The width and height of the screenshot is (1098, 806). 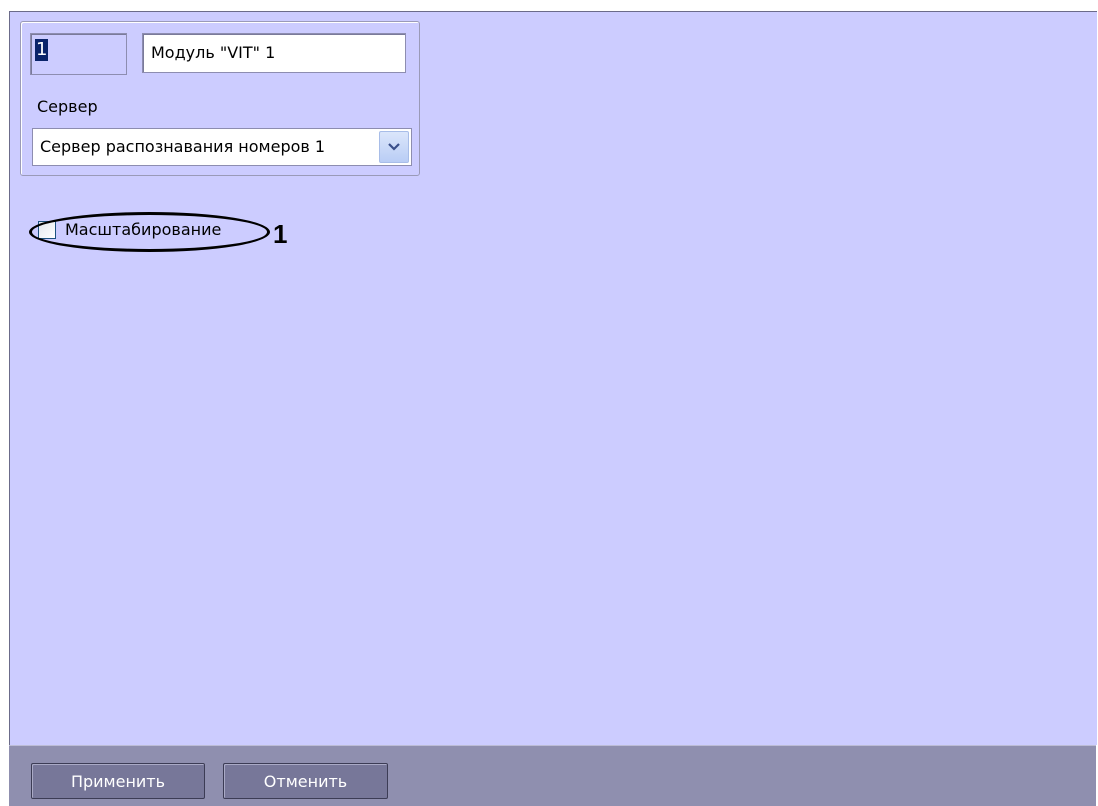 What do you see at coordinates (118, 781) in the screenshot?
I see `apply-button: Применить` at bounding box center [118, 781].